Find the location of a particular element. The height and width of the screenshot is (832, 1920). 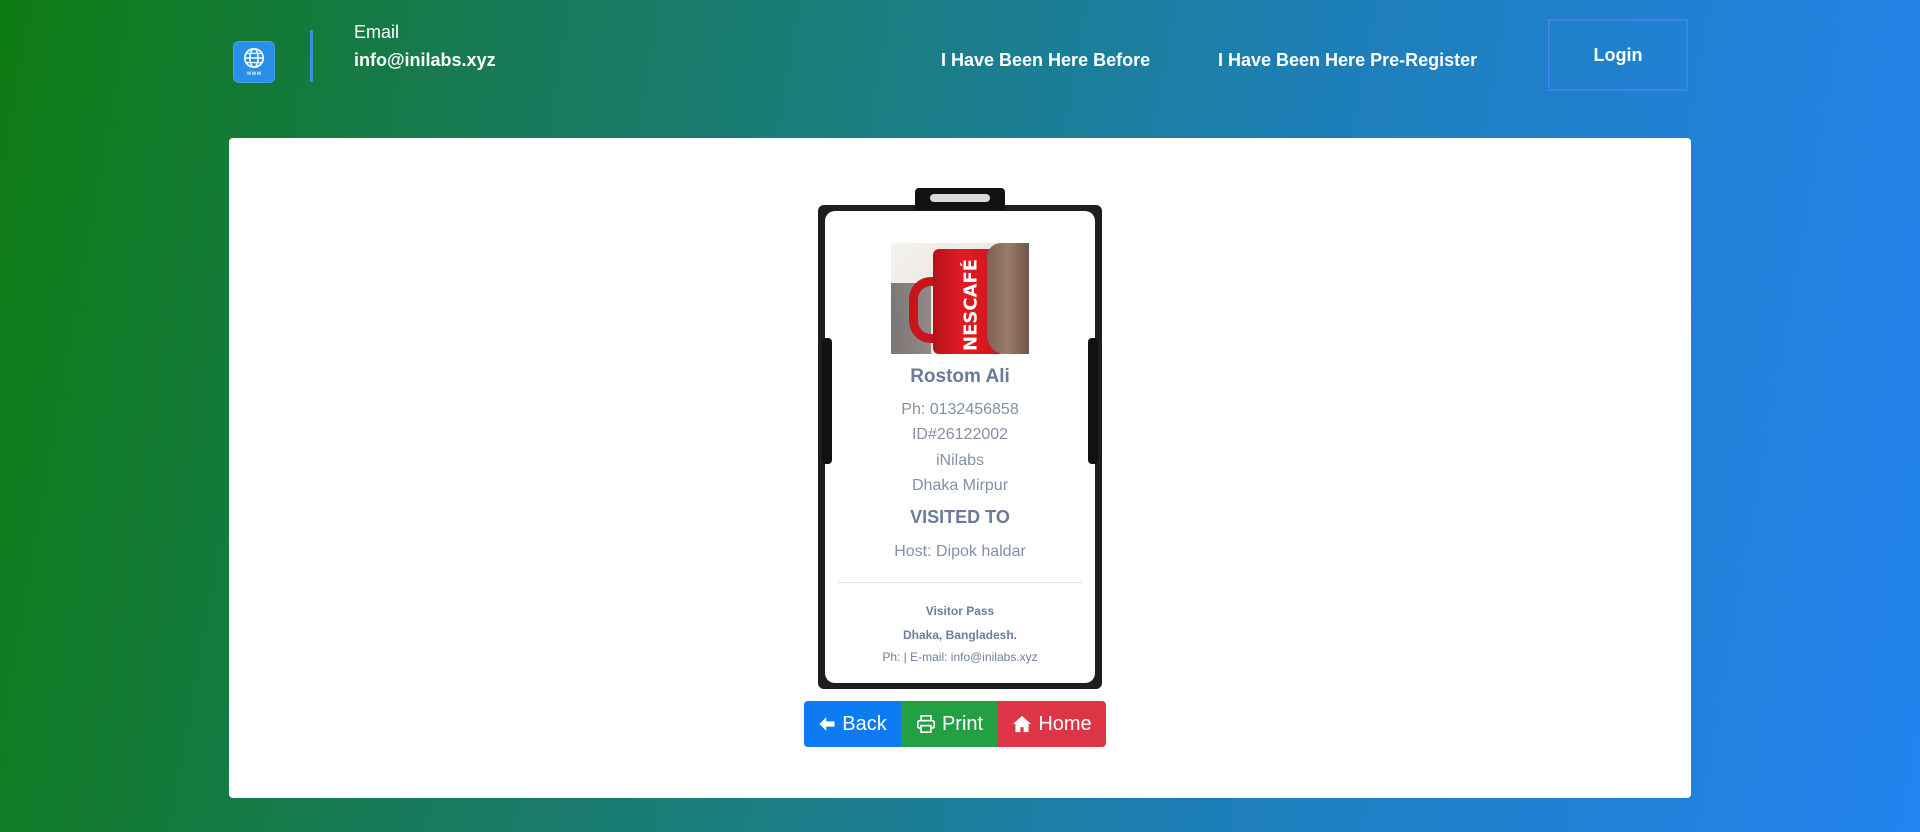

visitor-id: ID#26122002 is located at coordinates (960, 434).